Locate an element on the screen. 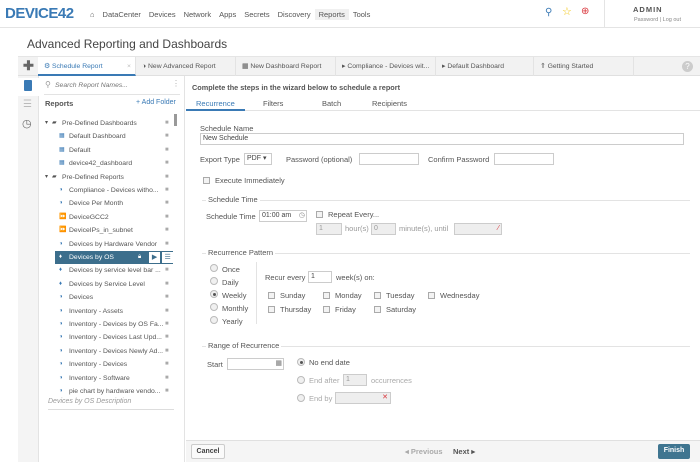 This screenshot has height=466, width=700. repeat-every-checkbox is located at coordinates (319, 214).